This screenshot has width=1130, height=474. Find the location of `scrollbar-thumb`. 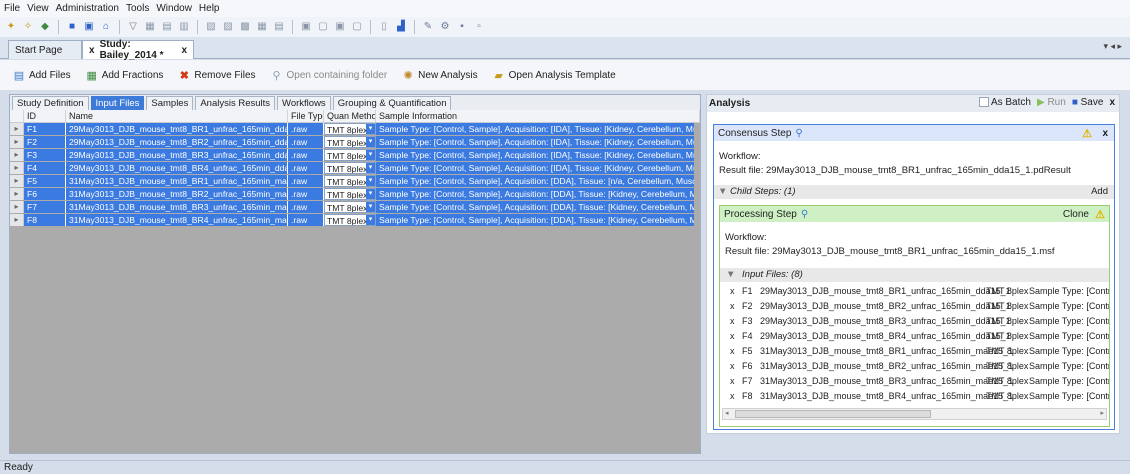

scrollbar-thumb is located at coordinates (833, 414).